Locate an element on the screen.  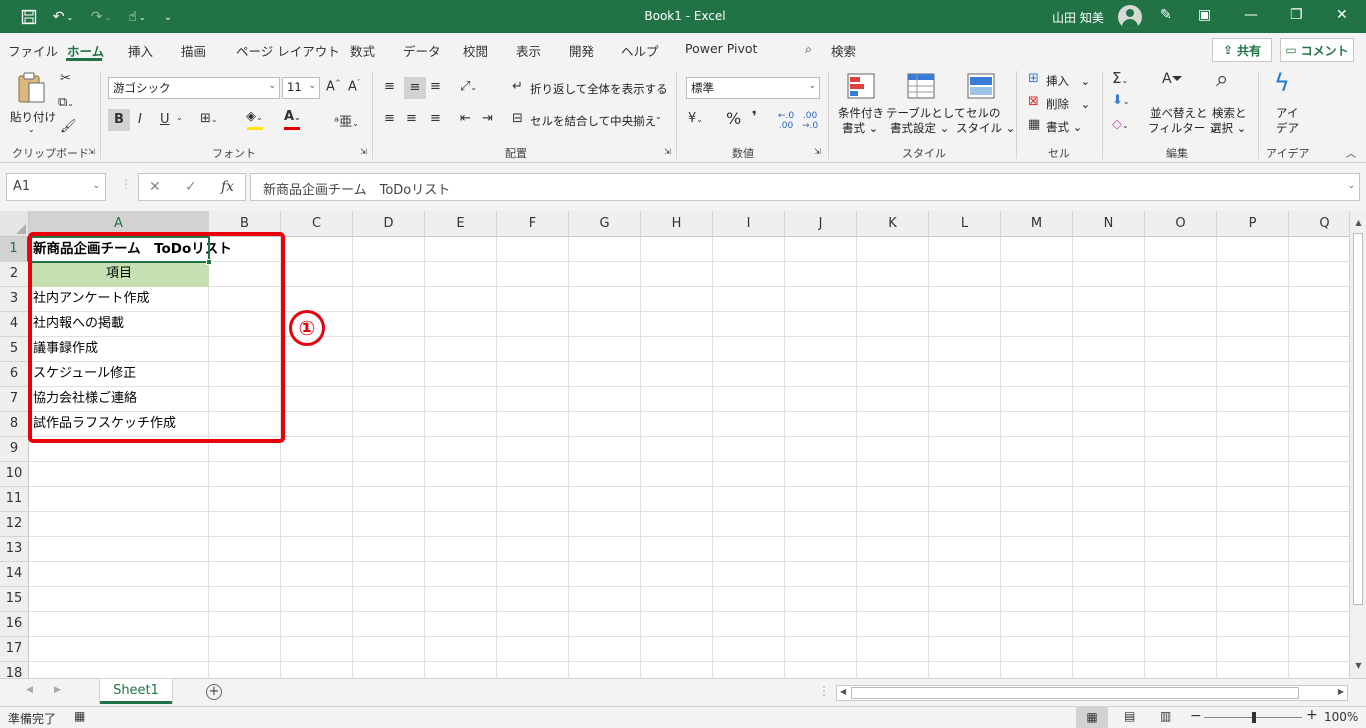
paste-button: 貼り付け ⌄ is located at coordinates (32, 103).